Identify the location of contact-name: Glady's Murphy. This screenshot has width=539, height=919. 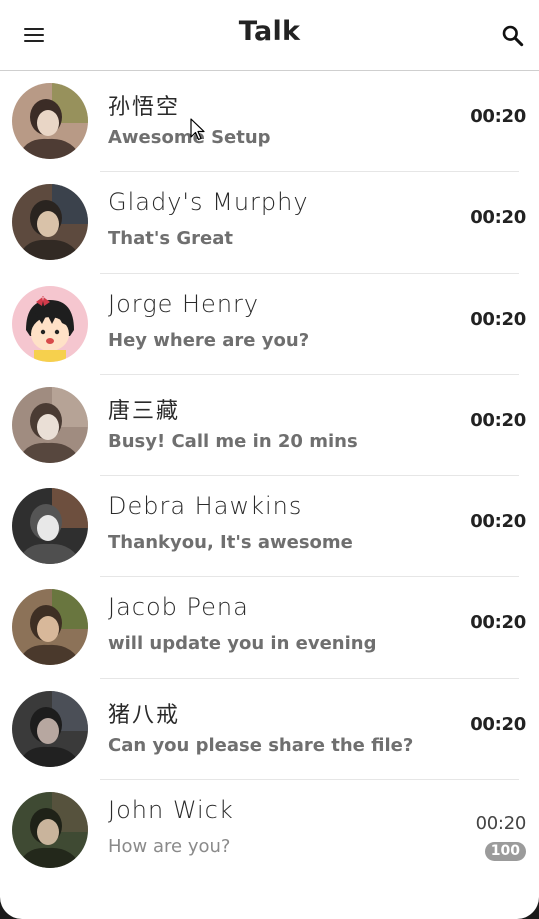
(208, 202).